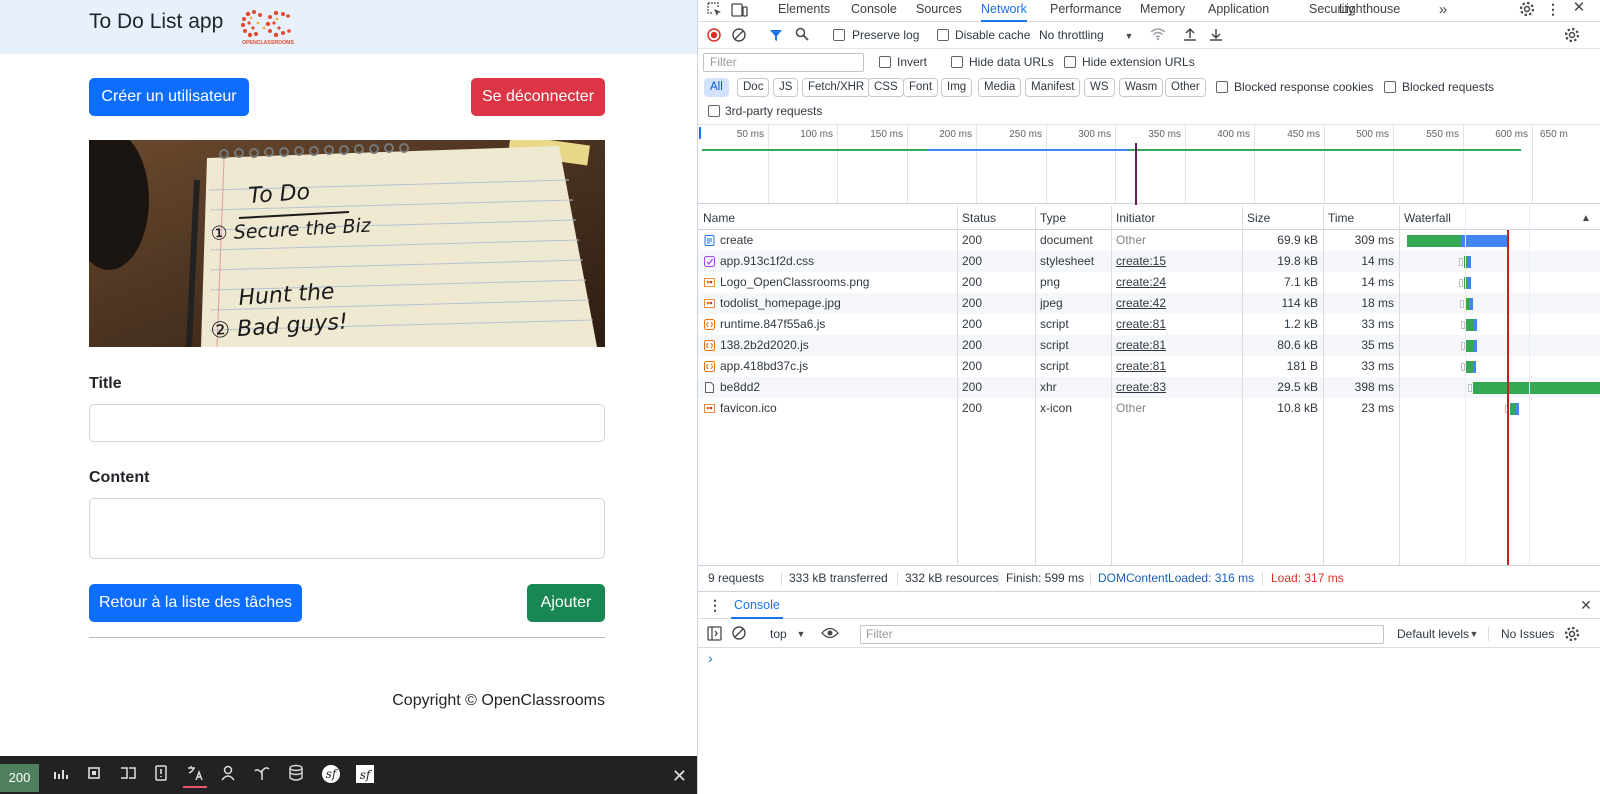 The height and width of the screenshot is (794, 1600). Describe the element at coordinates (1222, 87) in the screenshot. I see `blocked-response-cookies-checkbox` at that location.